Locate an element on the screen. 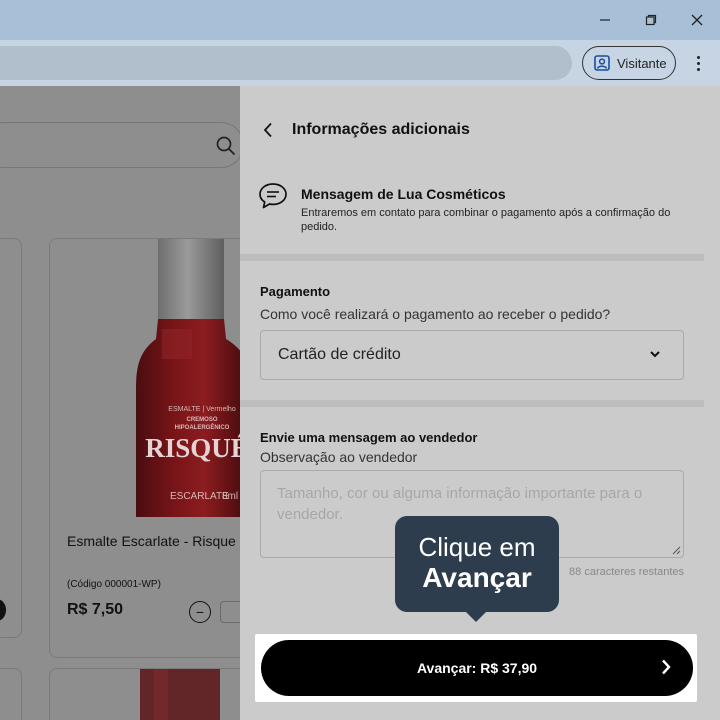 This screenshot has height=720, width=720. back-button is located at coordinates (268, 130).